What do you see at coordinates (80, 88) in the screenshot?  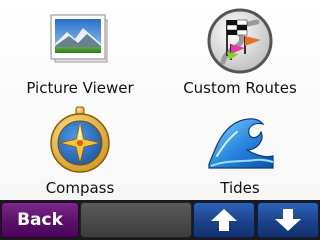 I see `picture-viewer-label: Picture Viewer` at bounding box center [80, 88].